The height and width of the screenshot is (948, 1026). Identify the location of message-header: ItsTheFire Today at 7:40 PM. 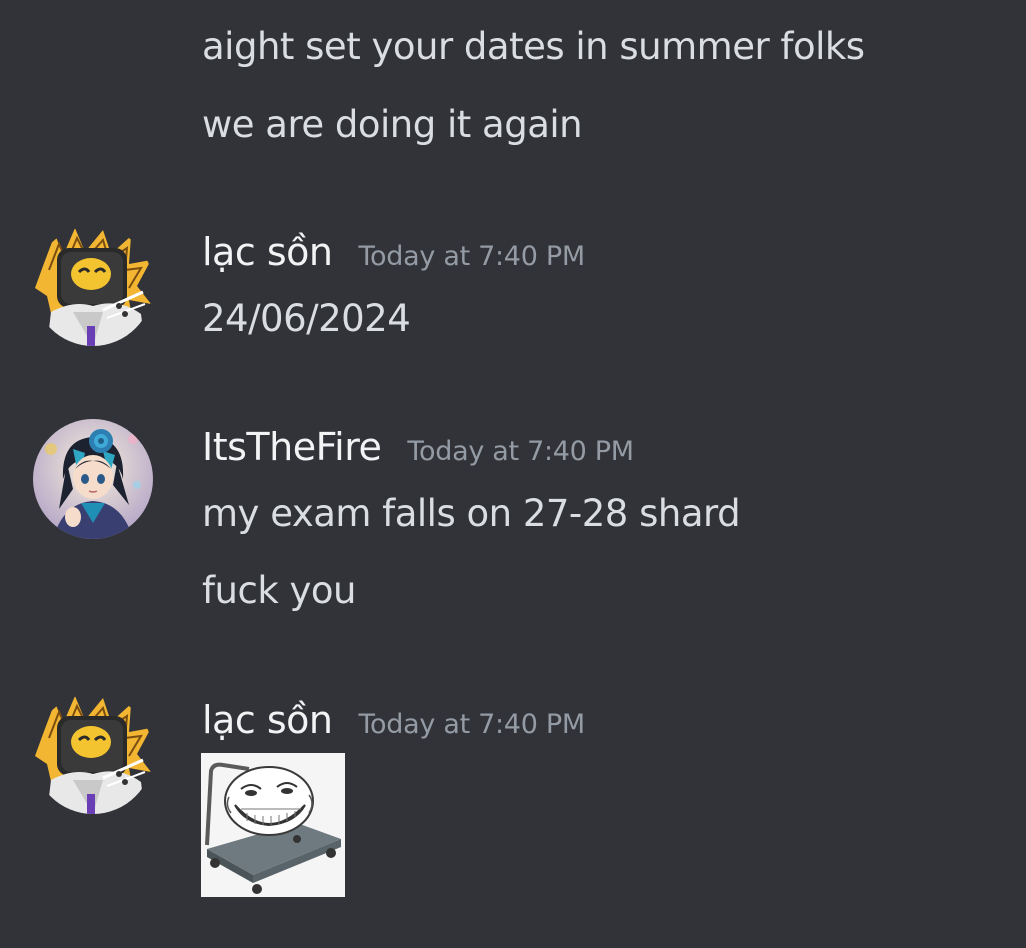
(418, 447).